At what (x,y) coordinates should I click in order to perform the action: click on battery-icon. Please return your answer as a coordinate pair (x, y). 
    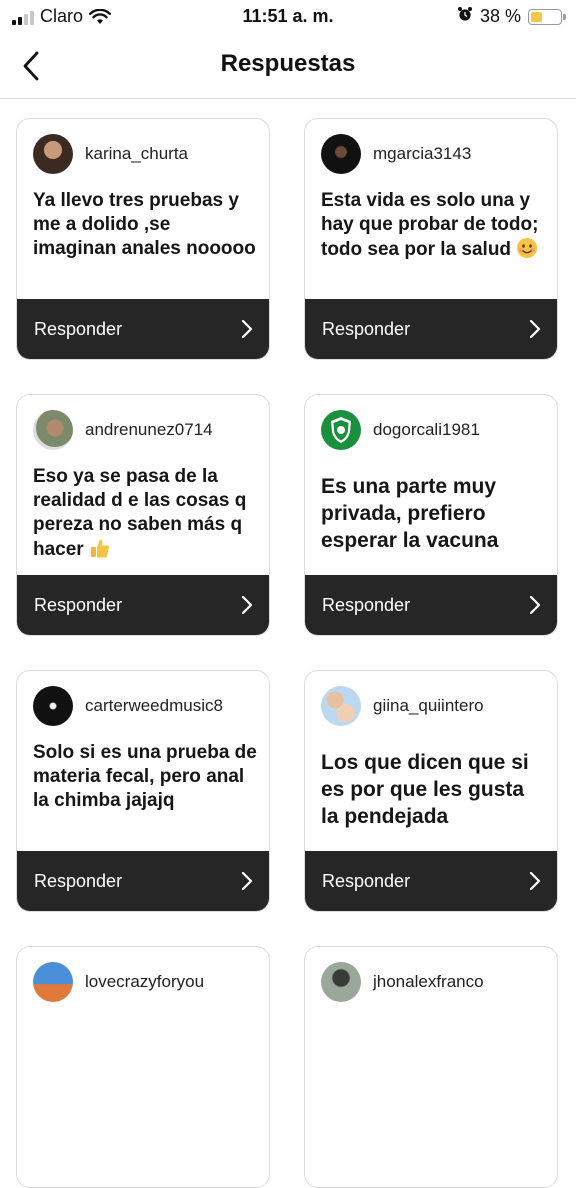
    Looking at the image, I should click on (547, 16).